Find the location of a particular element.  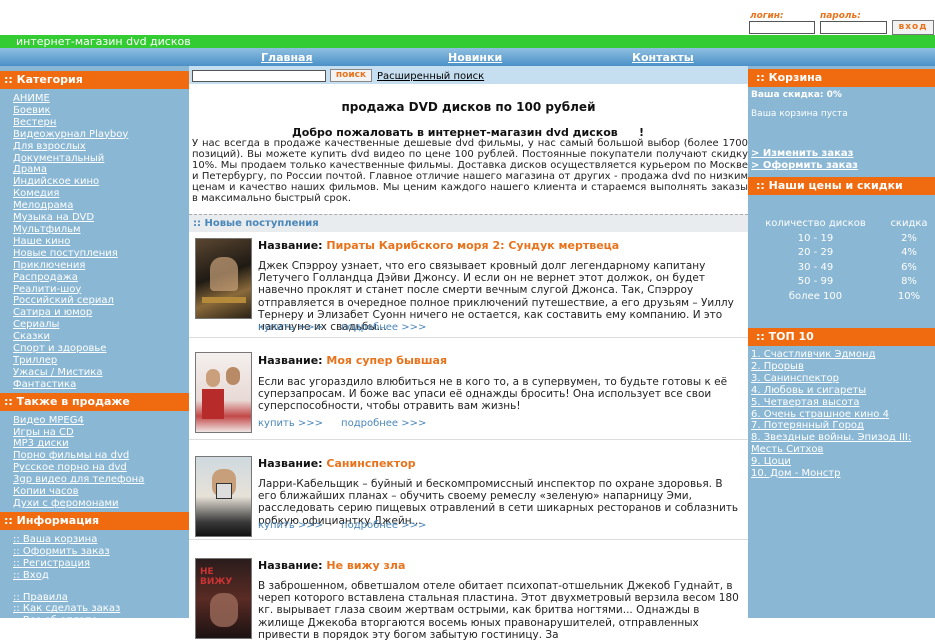

info-link: :: Оформить заказ is located at coordinates (101, 552).